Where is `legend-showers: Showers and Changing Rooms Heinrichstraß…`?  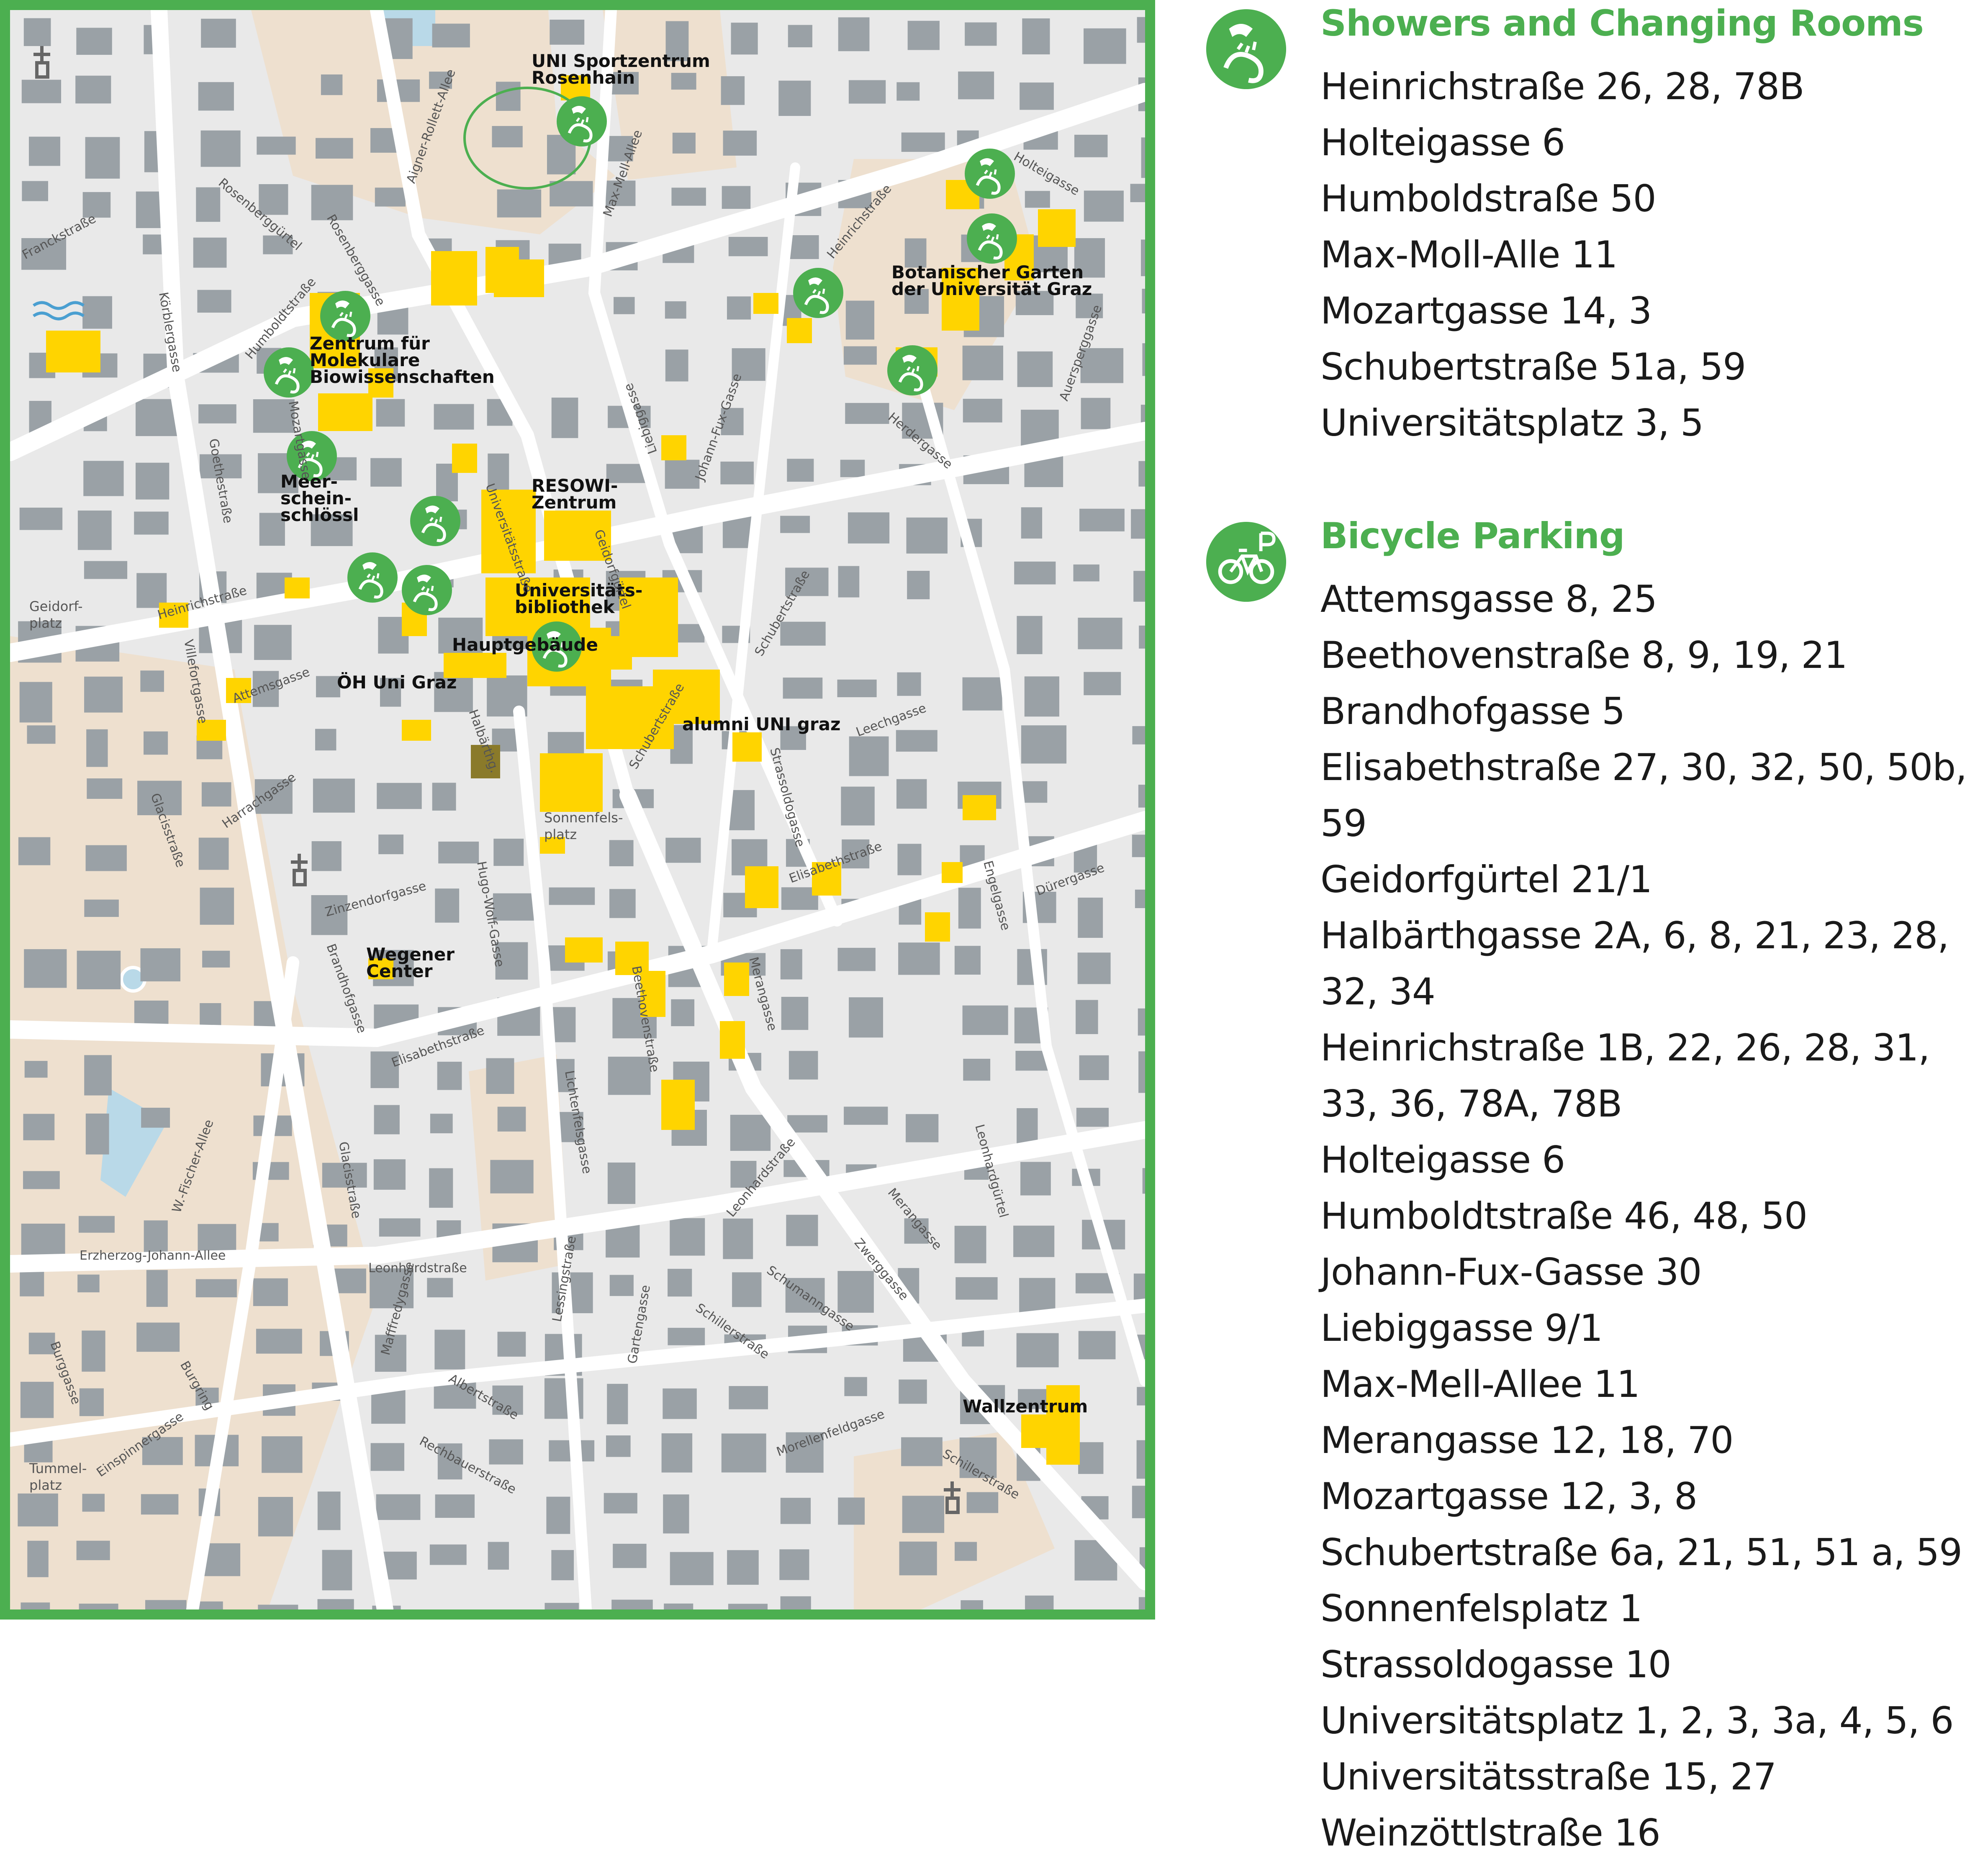
legend-showers: Showers and Changing Rooms Heinrichstraß… is located at coordinates (1590, 227).